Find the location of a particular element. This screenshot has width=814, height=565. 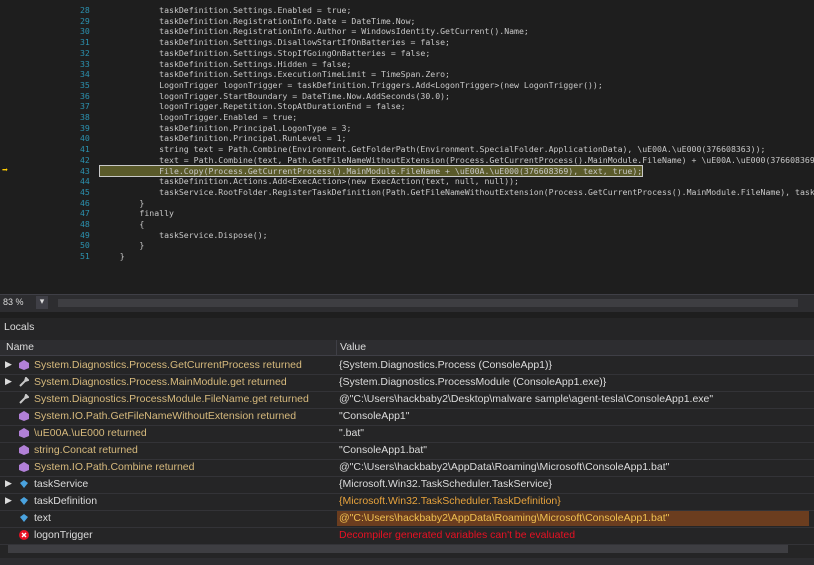

local-name: taskDefinition is located at coordinates (66, 501).